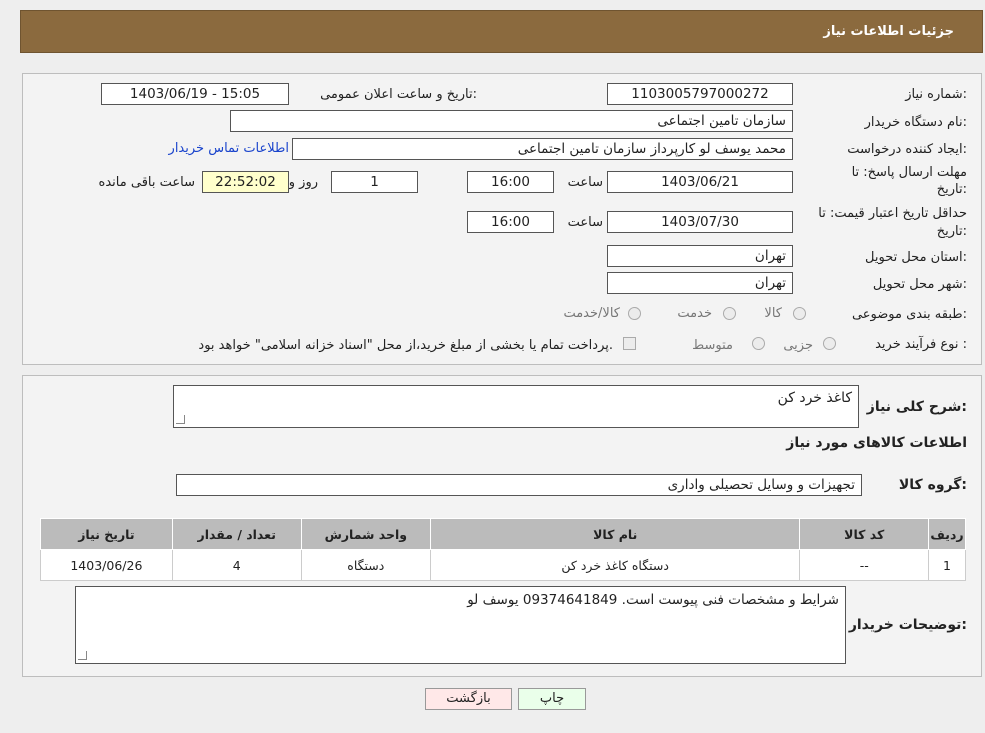  I want to click on buyer-contact-link: اطلاعات تماس خریدار, so click(229, 148).